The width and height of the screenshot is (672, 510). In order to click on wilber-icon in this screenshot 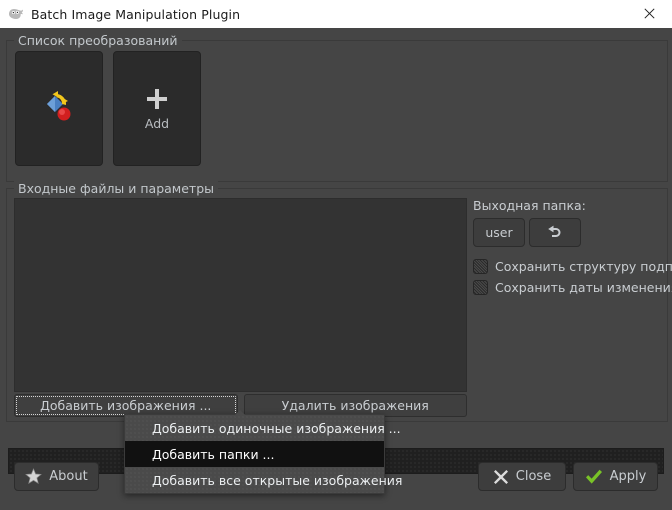, I will do `click(16, 14)`.